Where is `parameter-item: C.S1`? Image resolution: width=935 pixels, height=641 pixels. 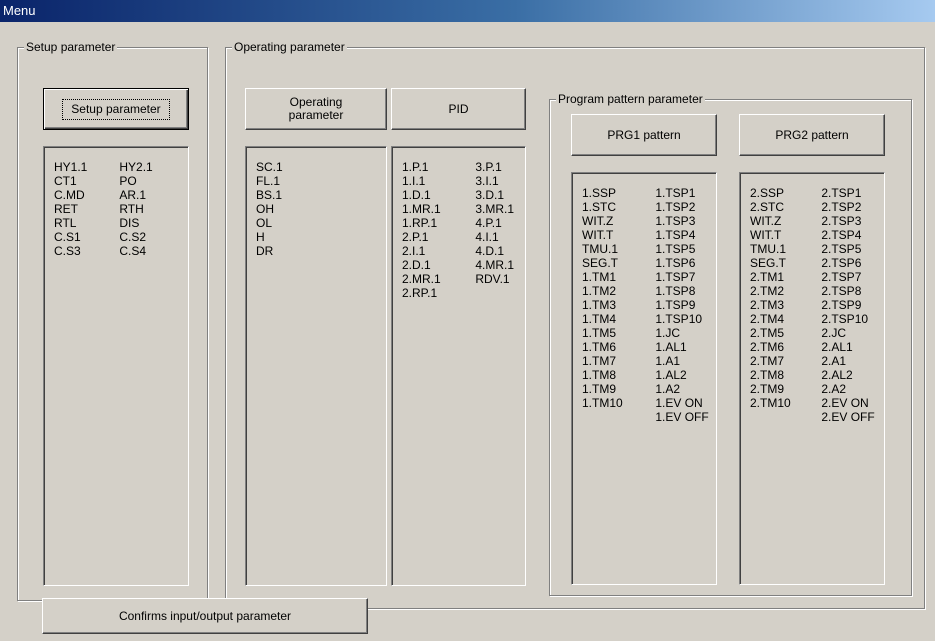 parameter-item: C.S1 is located at coordinates (67, 237).